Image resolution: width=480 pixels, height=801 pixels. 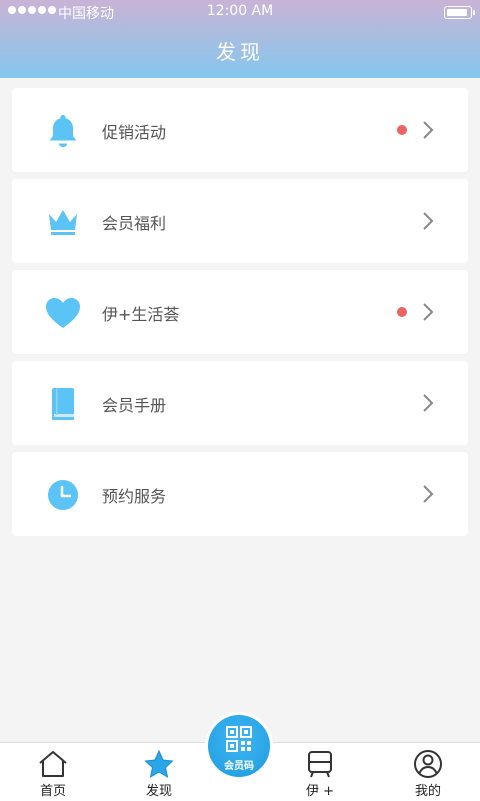 What do you see at coordinates (63, 222) in the screenshot?
I see `crown-icon` at bounding box center [63, 222].